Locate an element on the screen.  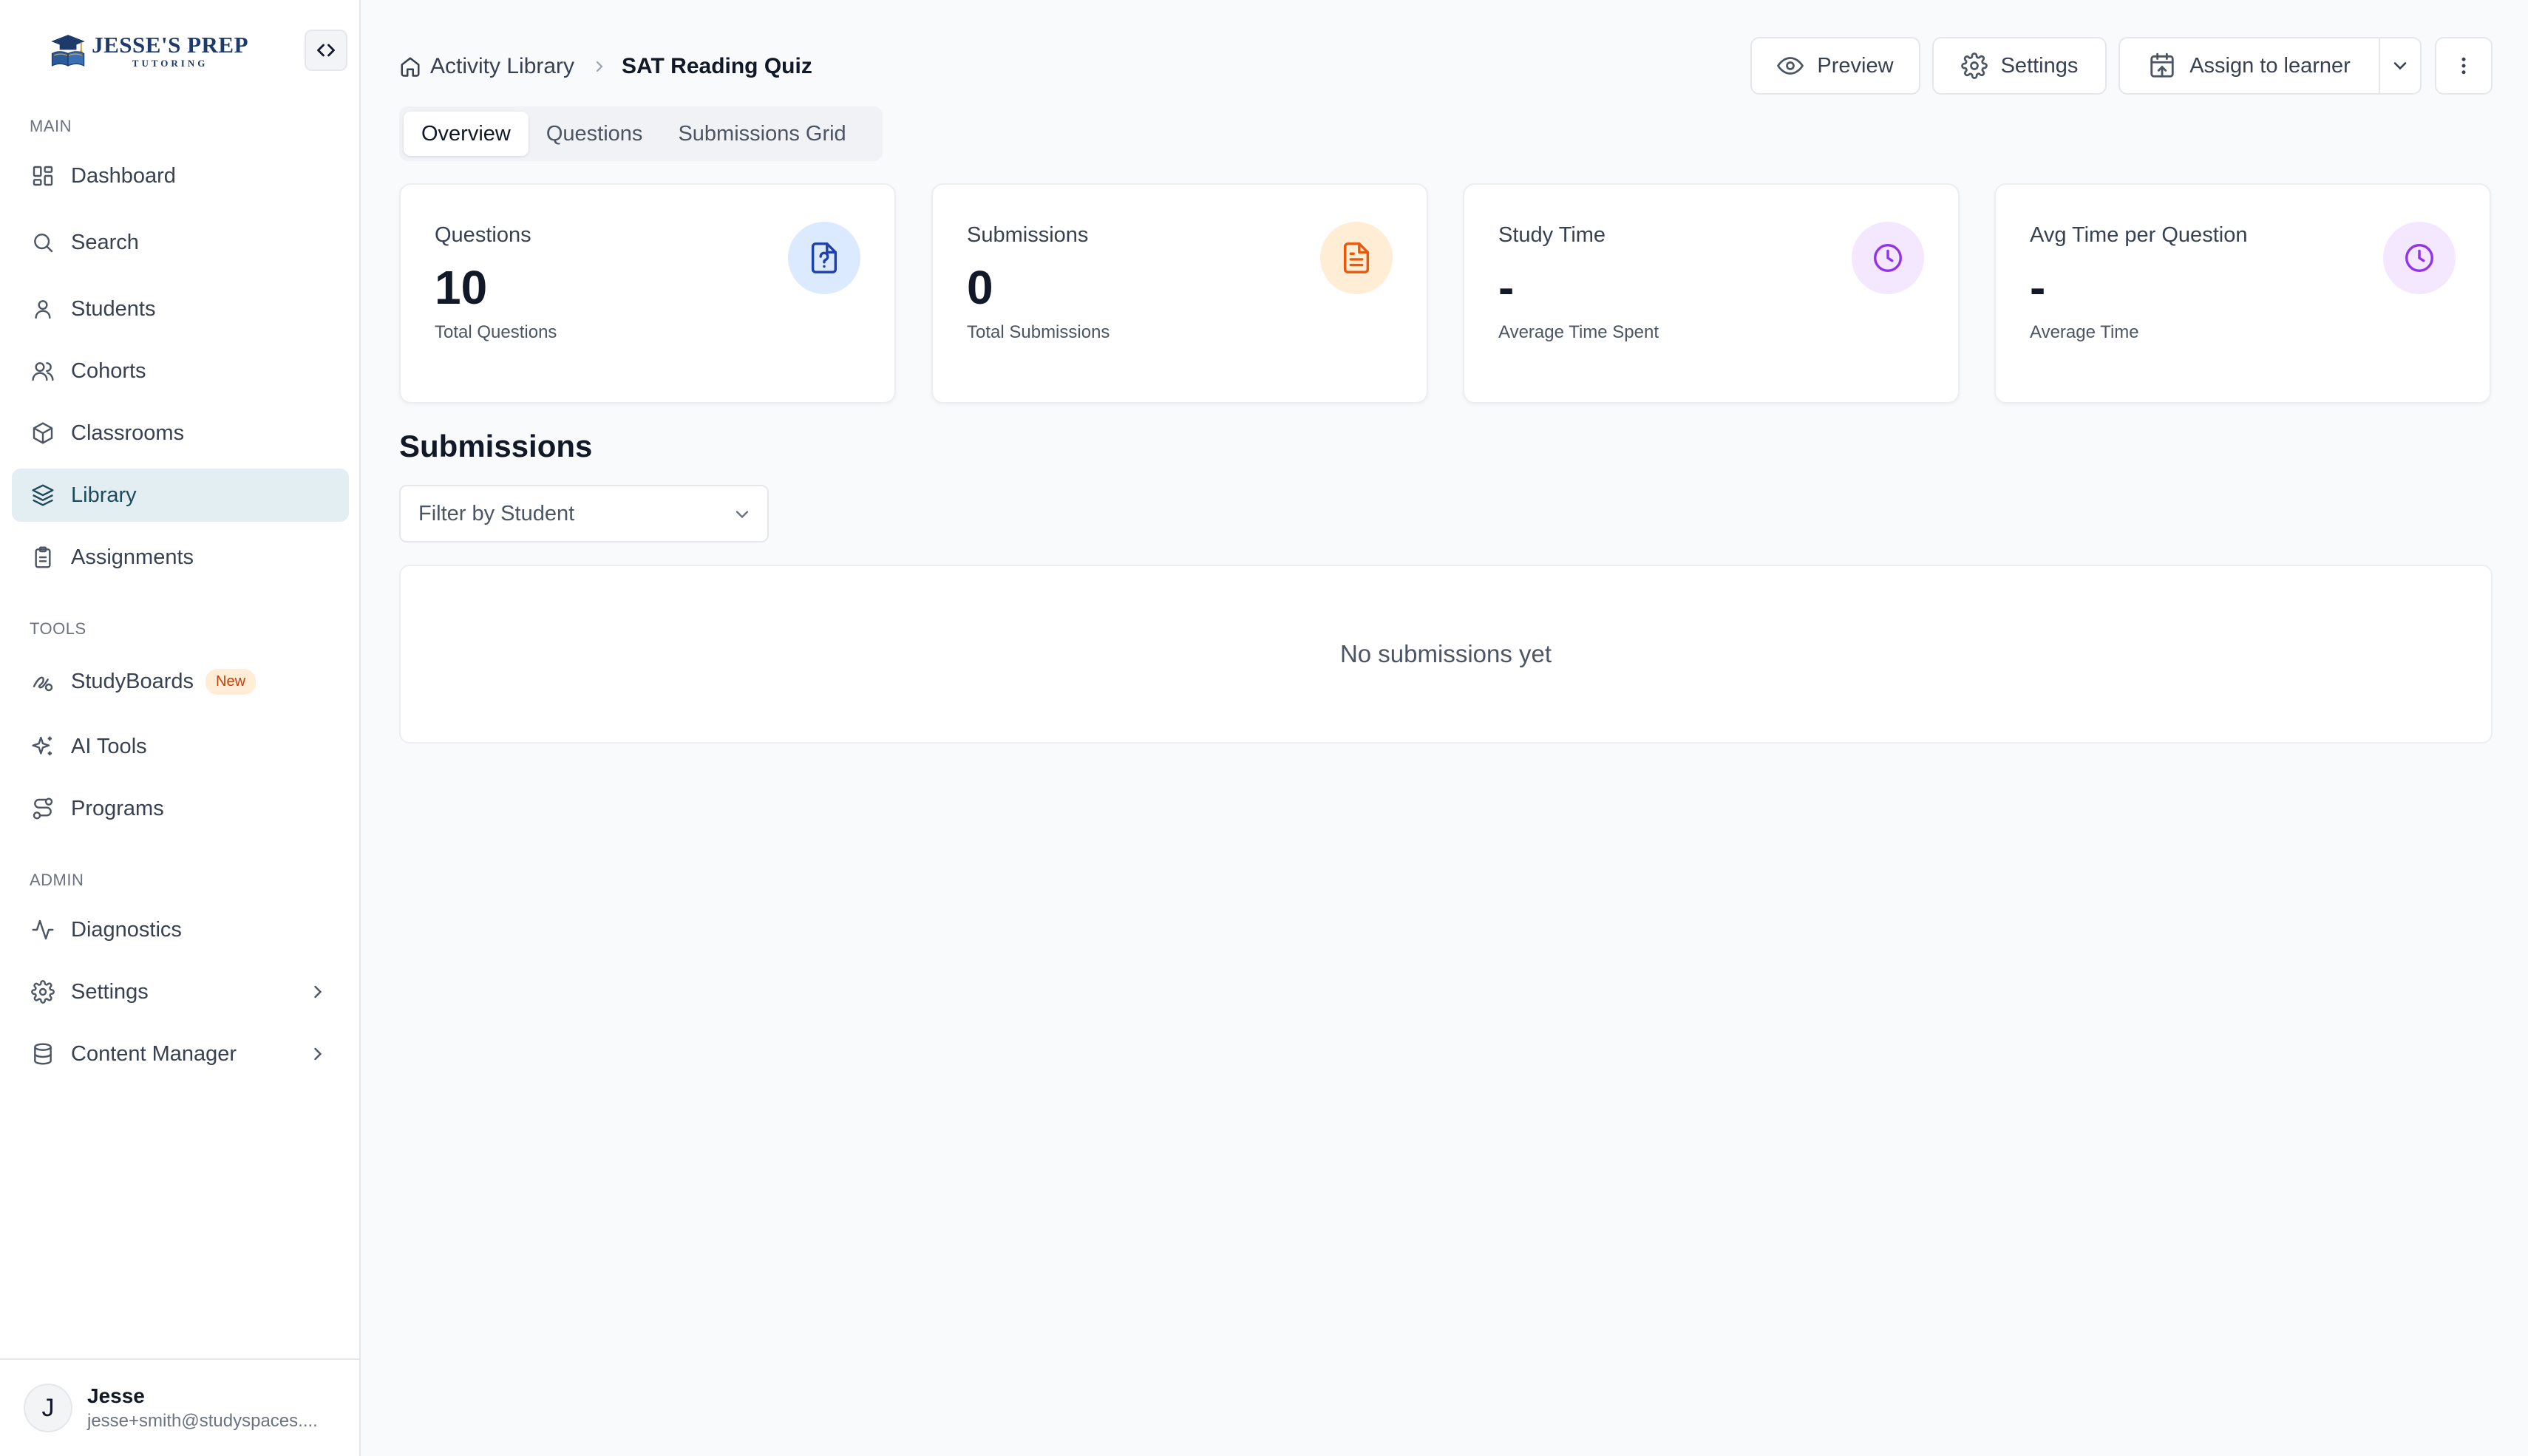
question-file-icon is located at coordinates (824, 258).